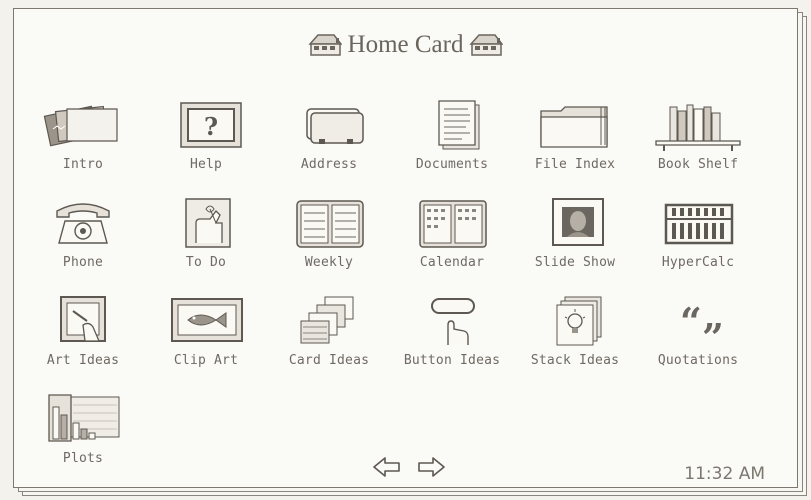 The width and height of the screenshot is (811, 500). What do you see at coordinates (575, 223) in the screenshot?
I see `slide-show-icon` at bounding box center [575, 223].